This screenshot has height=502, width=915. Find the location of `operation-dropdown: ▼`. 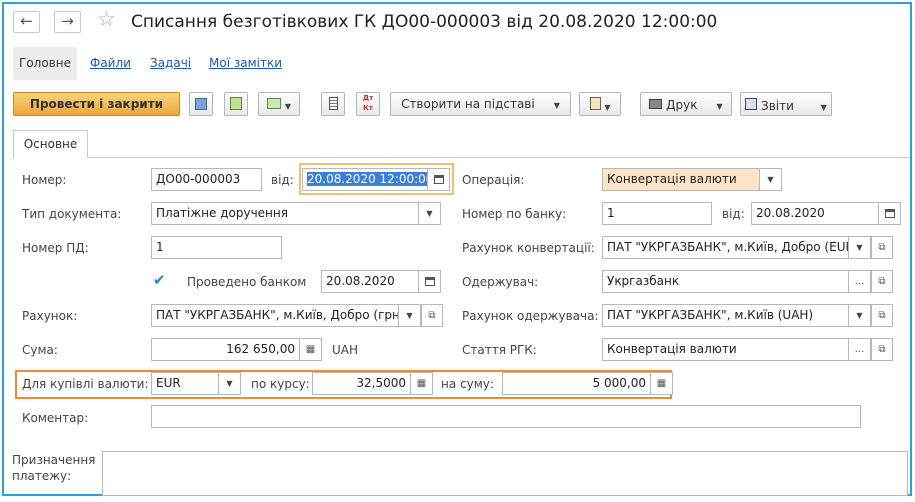

operation-dropdown: ▼ is located at coordinates (771, 179).